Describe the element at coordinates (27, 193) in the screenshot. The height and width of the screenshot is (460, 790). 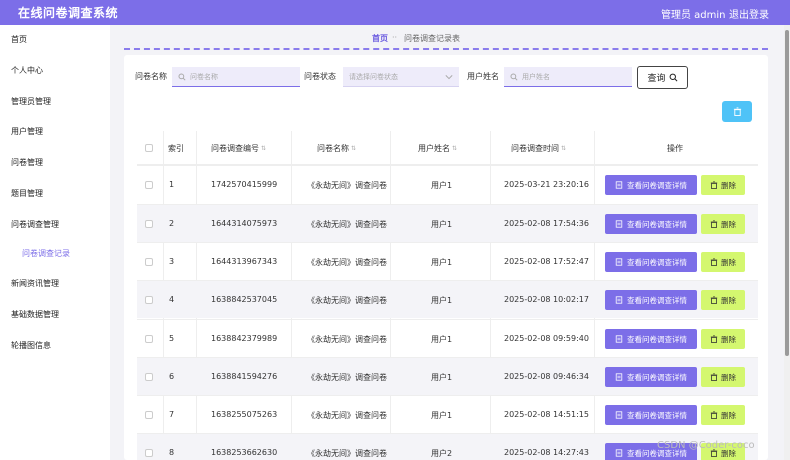
I see `sidebar-item-questions: 题目管理` at that location.